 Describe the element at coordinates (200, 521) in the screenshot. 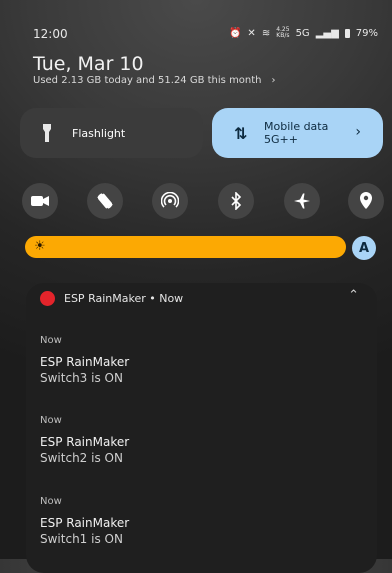

I see `notification-item: Now ESP RainMaker Switch1 is ON` at that location.